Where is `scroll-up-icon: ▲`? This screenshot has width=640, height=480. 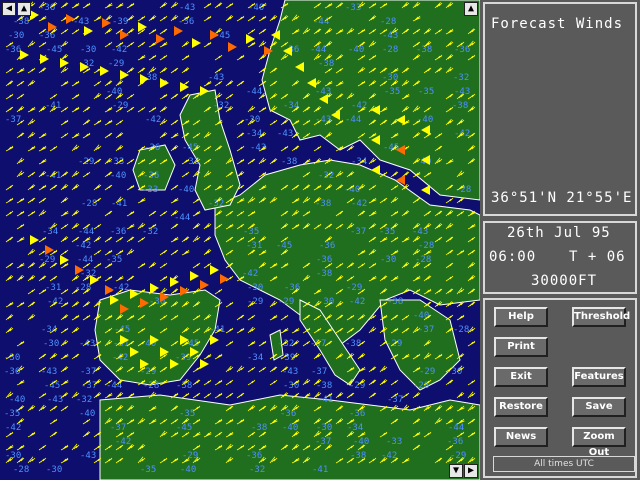 scroll-up-icon: ▲ is located at coordinates (24, 9).